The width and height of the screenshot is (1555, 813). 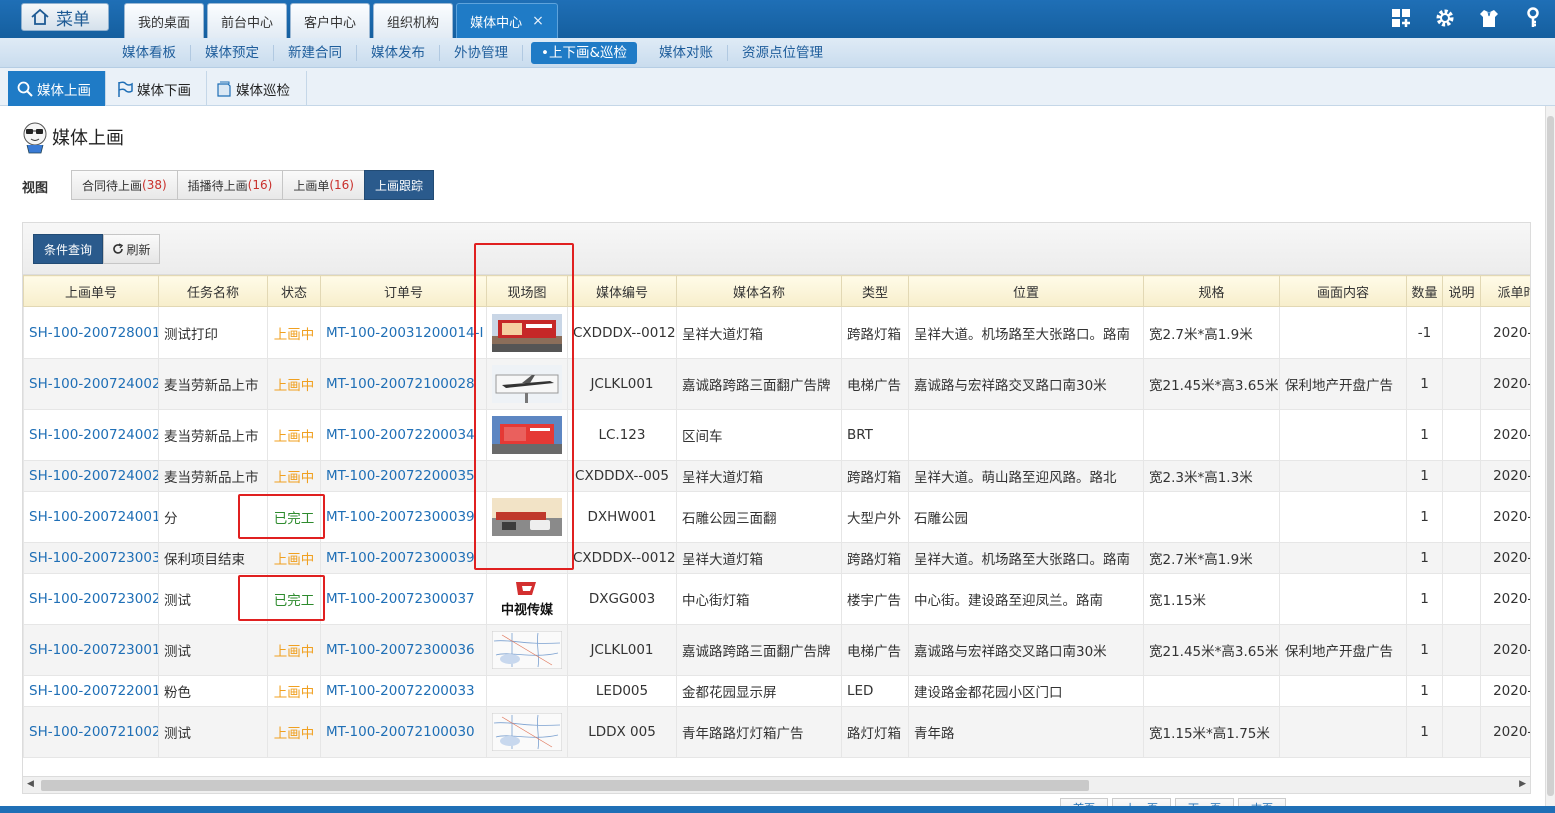 What do you see at coordinates (213, 291) in the screenshot?
I see `col-header: 任务名称` at bounding box center [213, 291].